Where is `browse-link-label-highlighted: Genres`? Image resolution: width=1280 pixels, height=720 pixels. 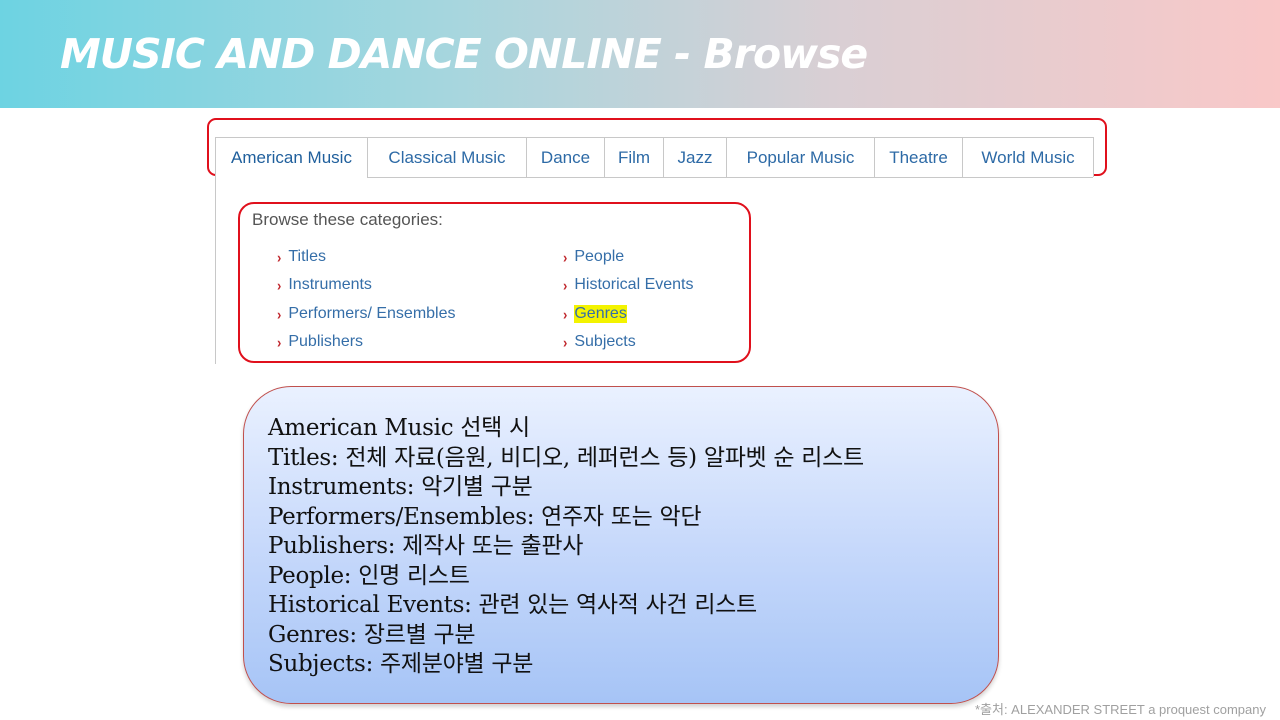
browse-link-label-highlighted: Genres is located at coordinates (600, 314).